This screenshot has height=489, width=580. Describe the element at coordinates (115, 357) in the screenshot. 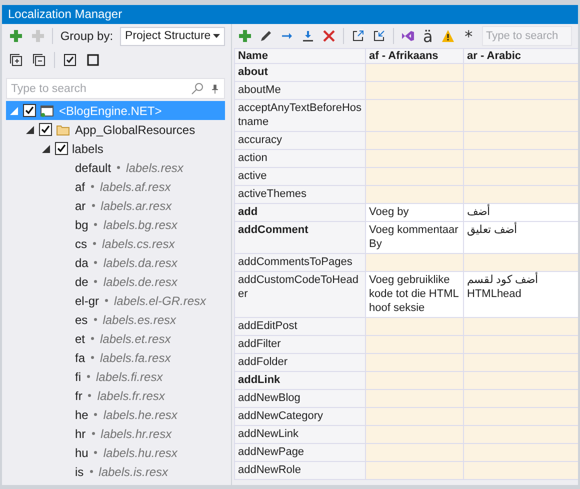

I see `tree-item: fa labels.fa.resx` at that location.